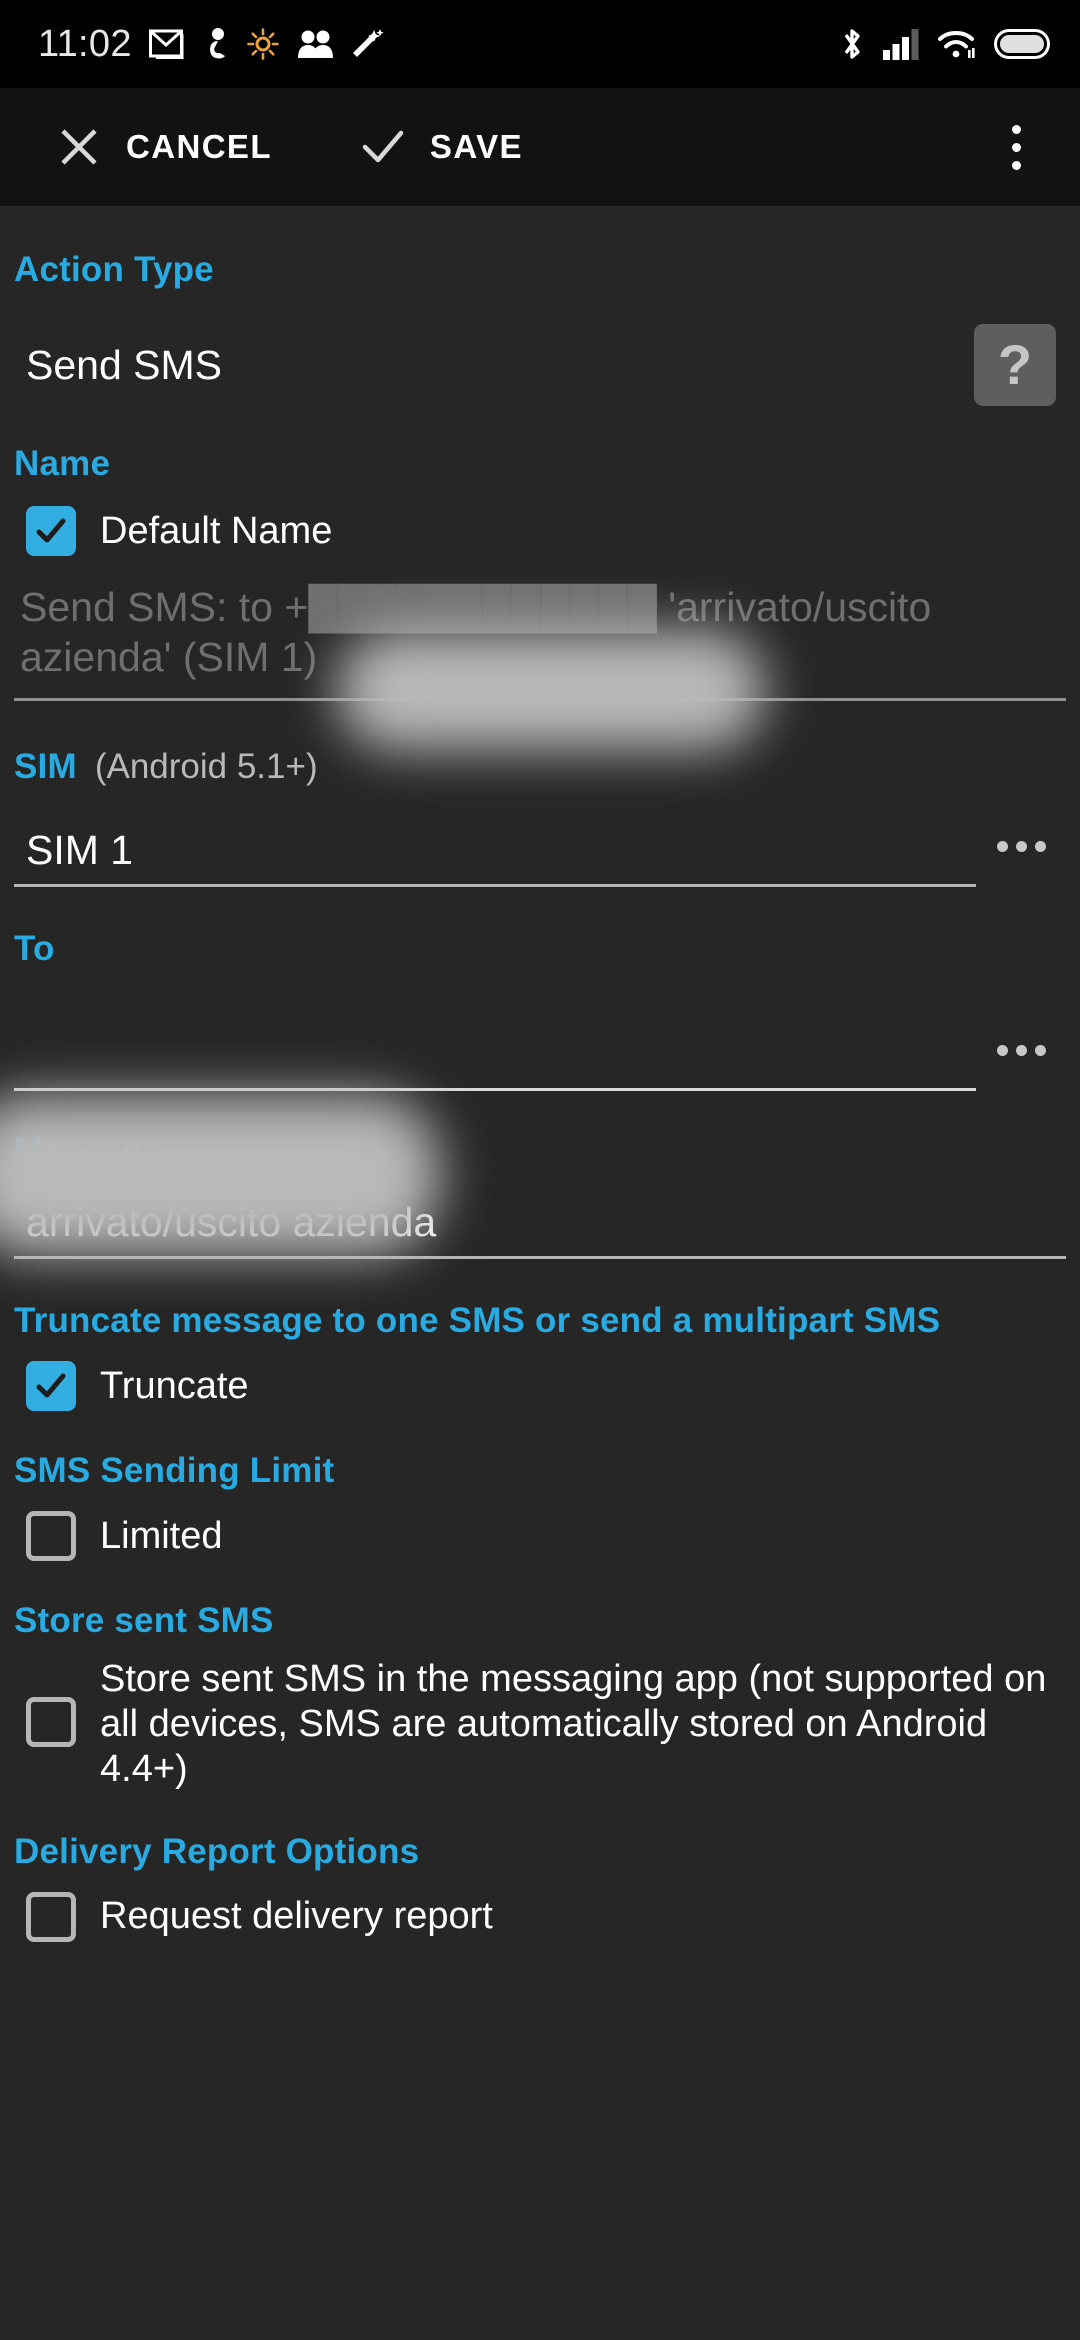  Describe the element at coordinates (540, 989) in the screenshot. I see `to-section: To` at that location.